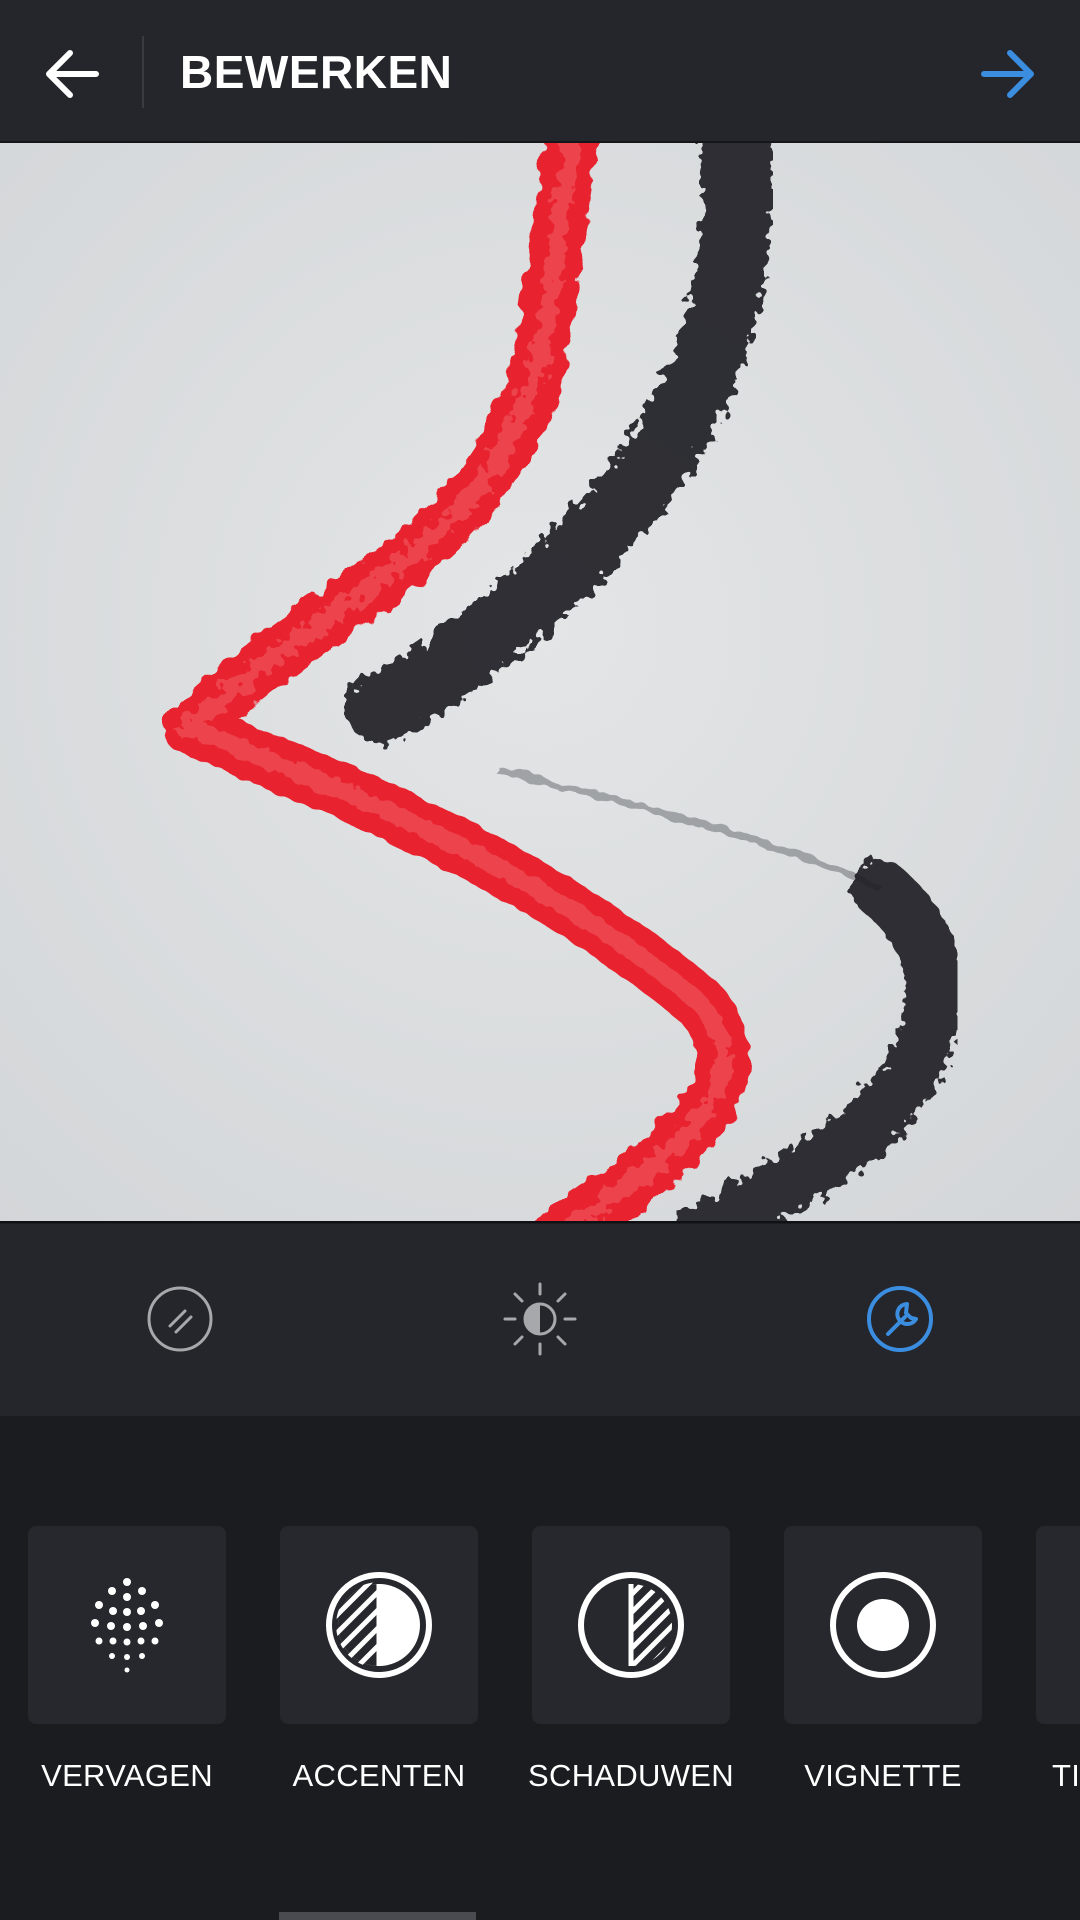 This screenshot has height=1920, width=1080. I want to click on filter-tab, so click(180, 1319).